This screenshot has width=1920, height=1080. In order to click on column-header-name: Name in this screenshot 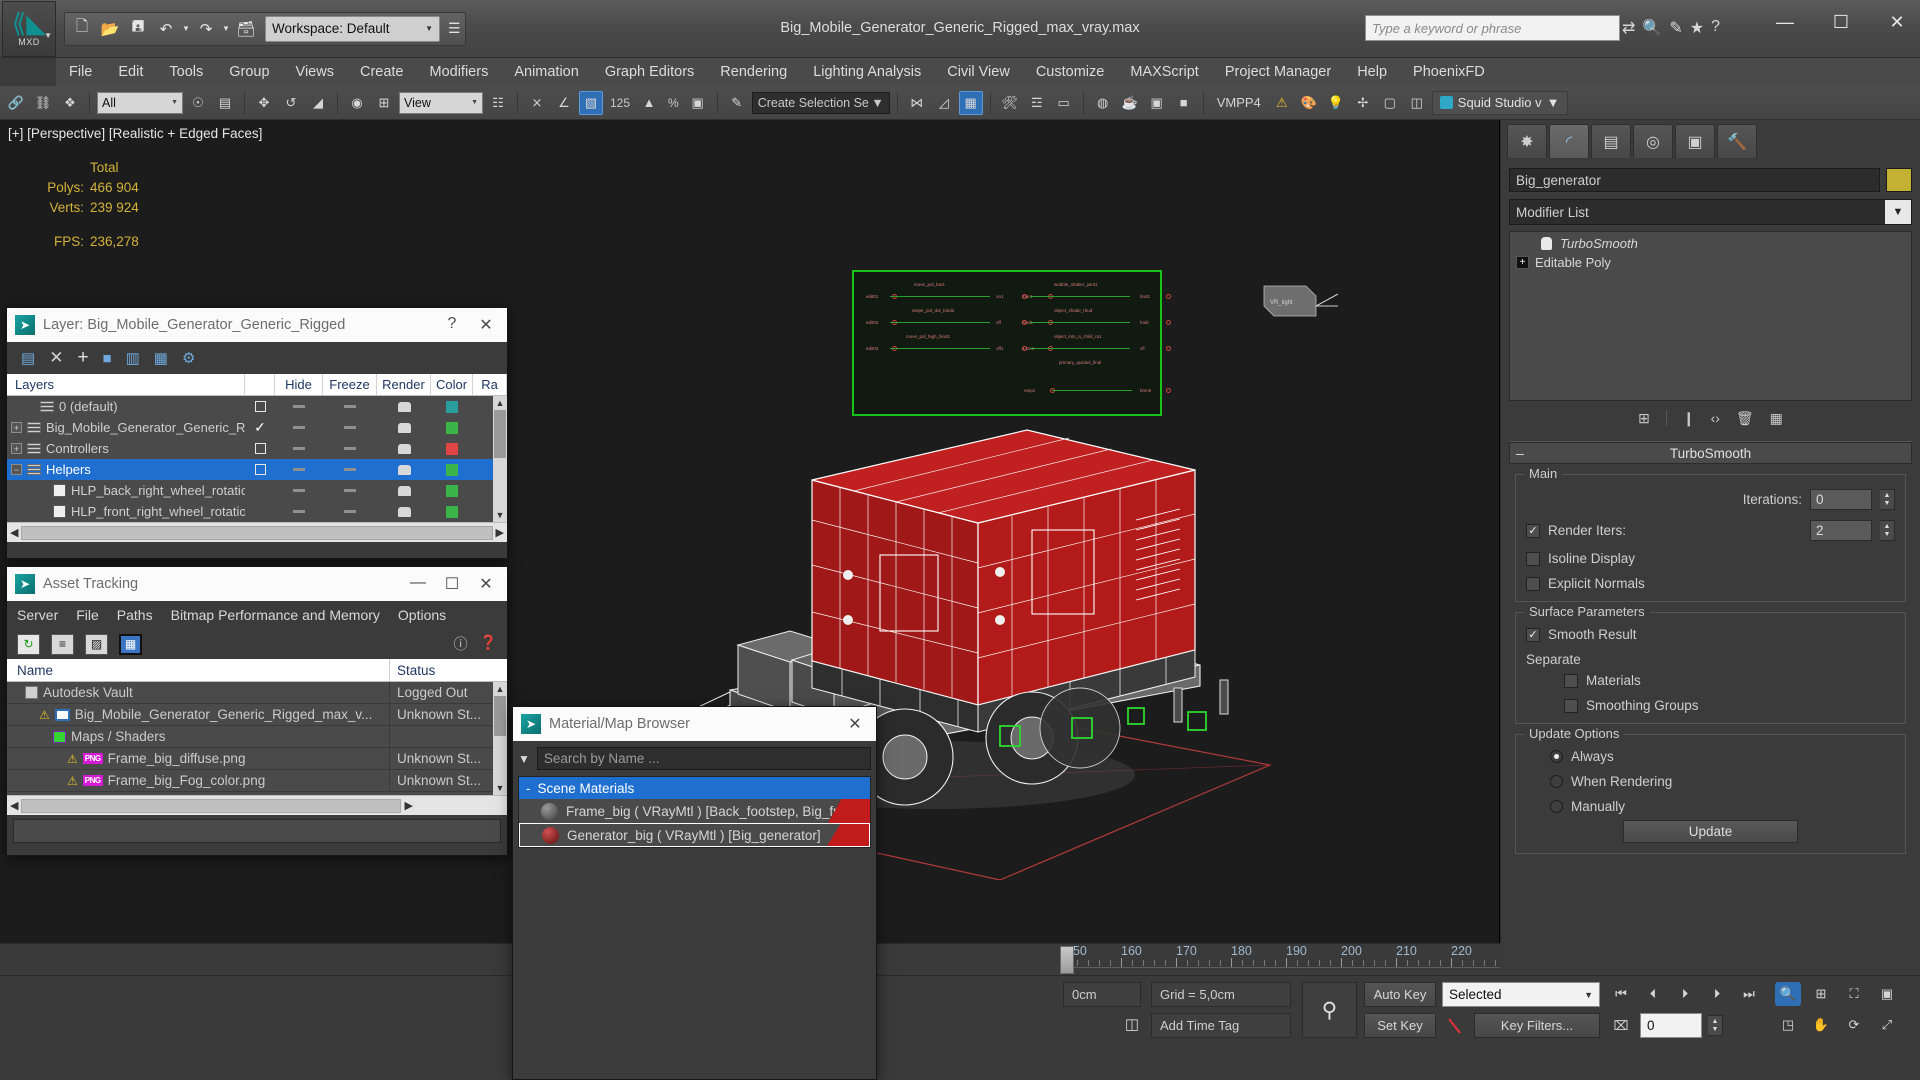, I will do `click(198, 670)`.